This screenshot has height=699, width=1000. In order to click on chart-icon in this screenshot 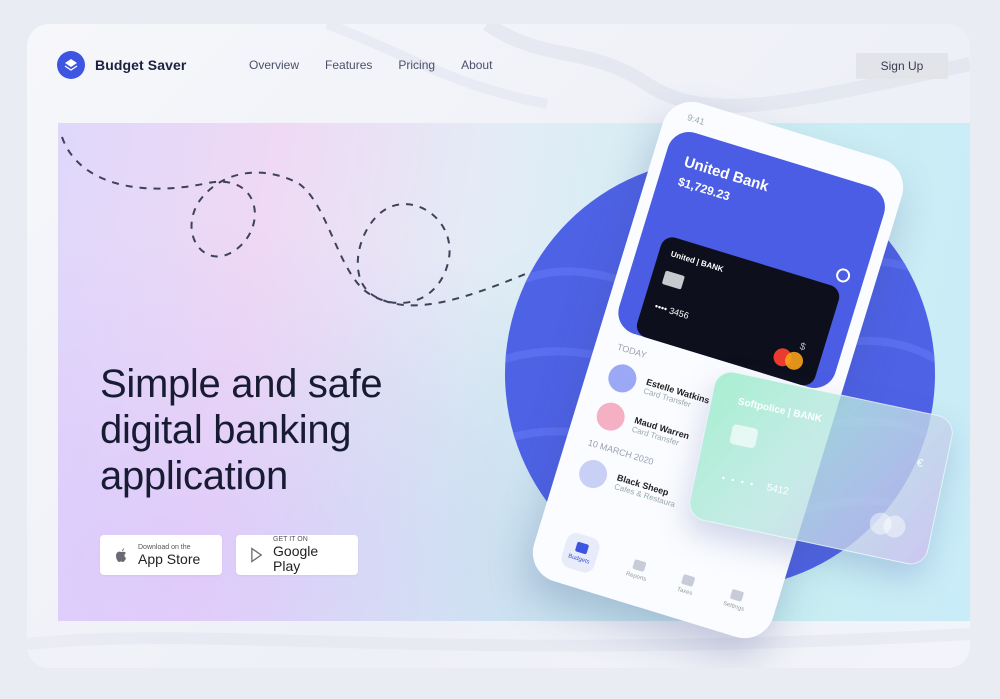, I will do `click(639, 566)`.